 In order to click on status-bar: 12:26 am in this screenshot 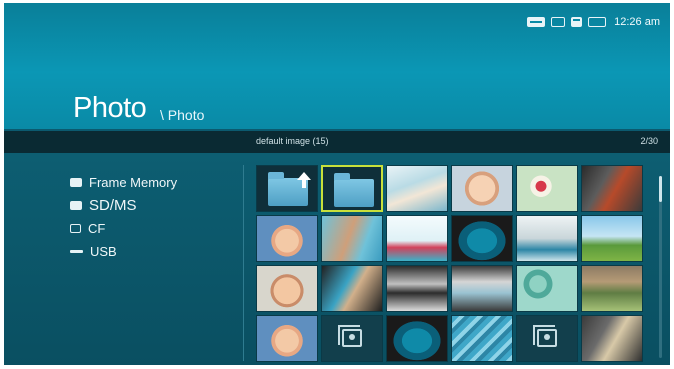, I will do `click(593, 22)`.